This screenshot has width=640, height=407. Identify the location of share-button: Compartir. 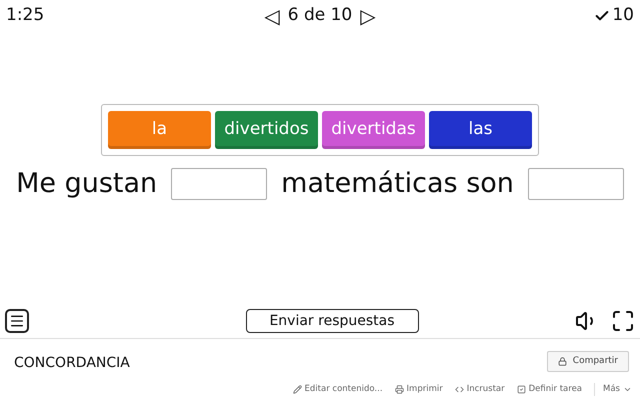
(587, 361).